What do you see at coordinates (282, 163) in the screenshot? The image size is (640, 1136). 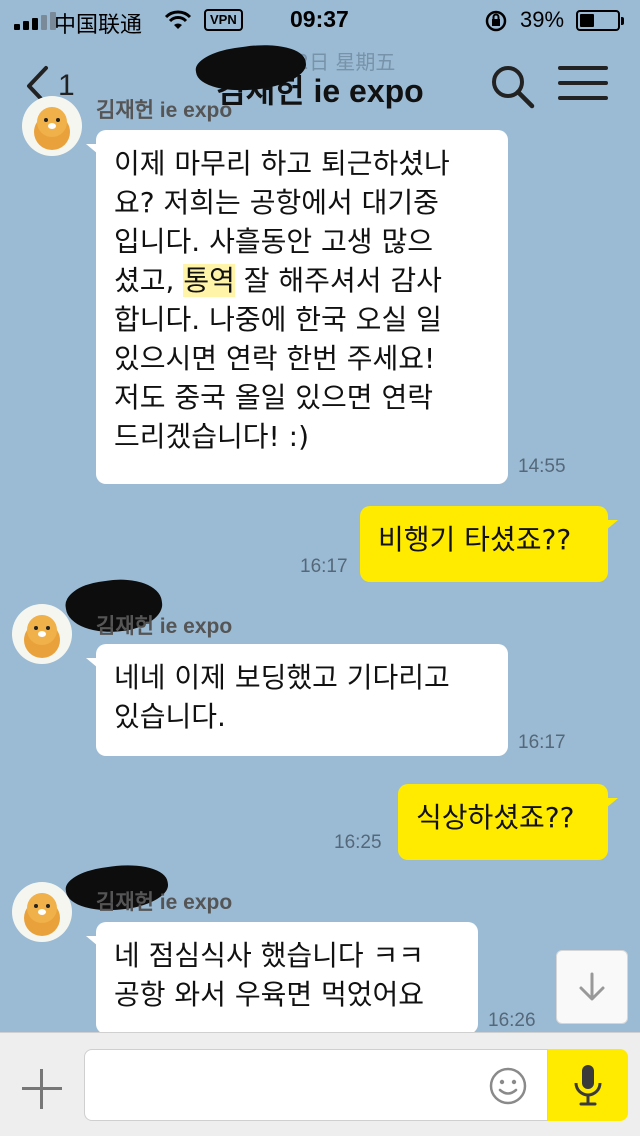 I see `message-line: 이제 마무리 하고 퇴근하셨나` at bounding box center [282, 163].